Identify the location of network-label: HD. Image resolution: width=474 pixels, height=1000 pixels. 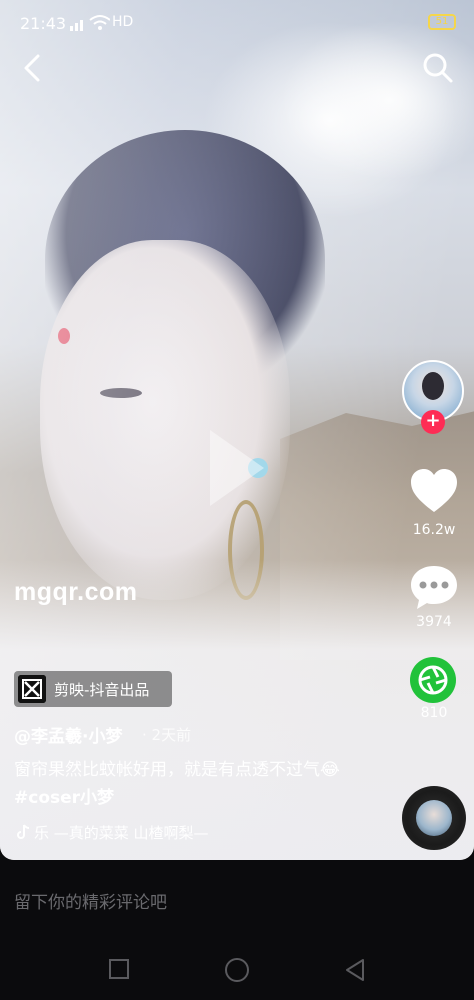
(123, 22).